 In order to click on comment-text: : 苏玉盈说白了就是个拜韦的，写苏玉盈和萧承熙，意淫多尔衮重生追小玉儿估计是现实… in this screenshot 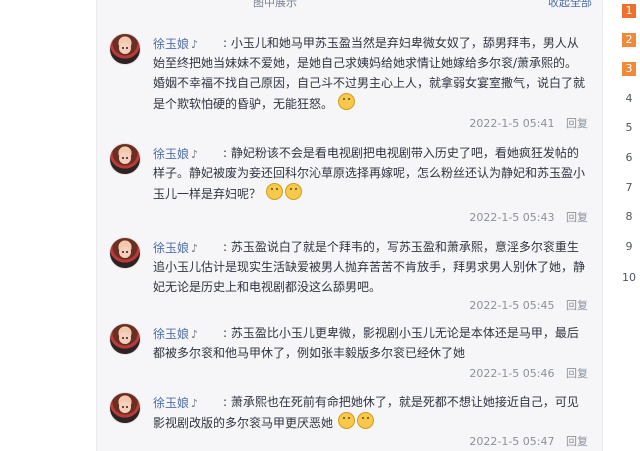, I will do `click(369, 267)`.